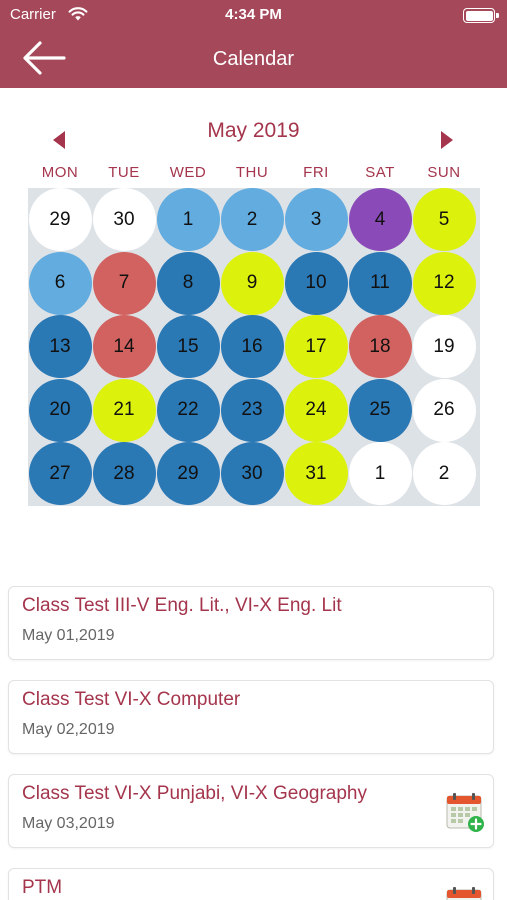  Describe the element at coordinates (68, 729) in the screenshot. I see `event-date: May 02,2019` at that location.